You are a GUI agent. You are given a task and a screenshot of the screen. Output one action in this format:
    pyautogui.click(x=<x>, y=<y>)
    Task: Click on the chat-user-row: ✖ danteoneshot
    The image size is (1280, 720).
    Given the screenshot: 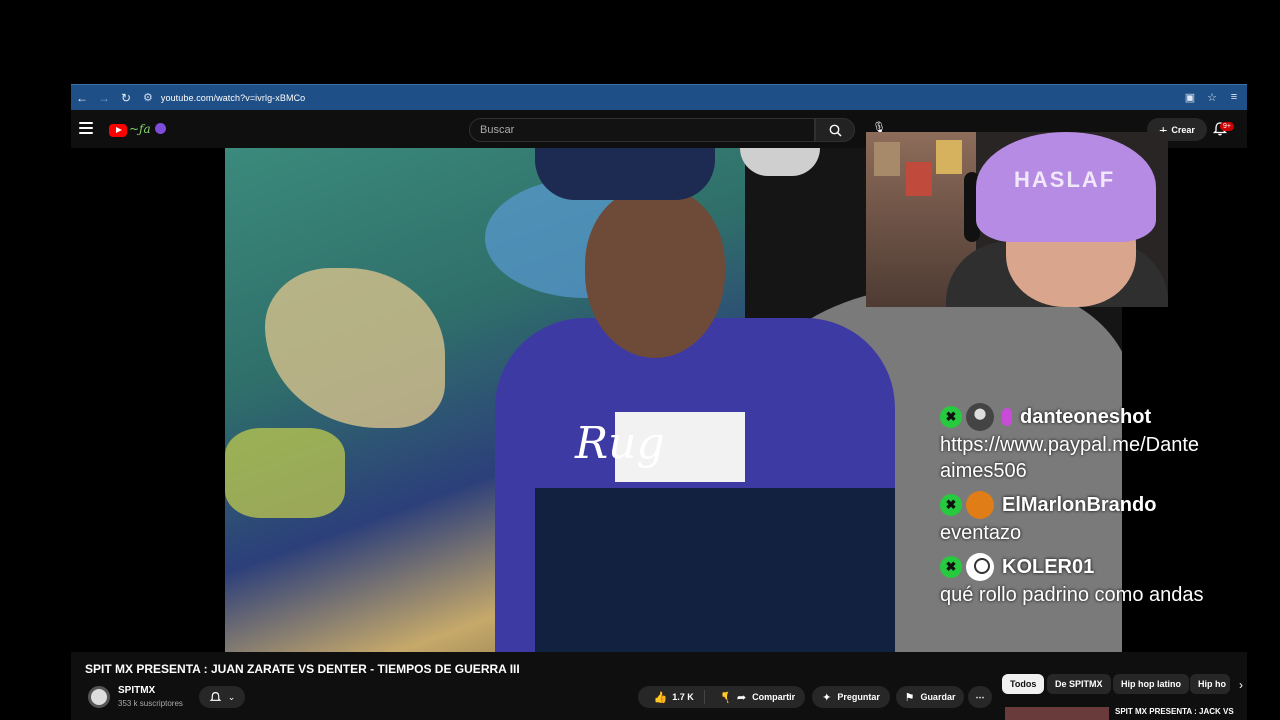 What is the action you would take?
    pyautogui.click(x=1086, y=417)
    